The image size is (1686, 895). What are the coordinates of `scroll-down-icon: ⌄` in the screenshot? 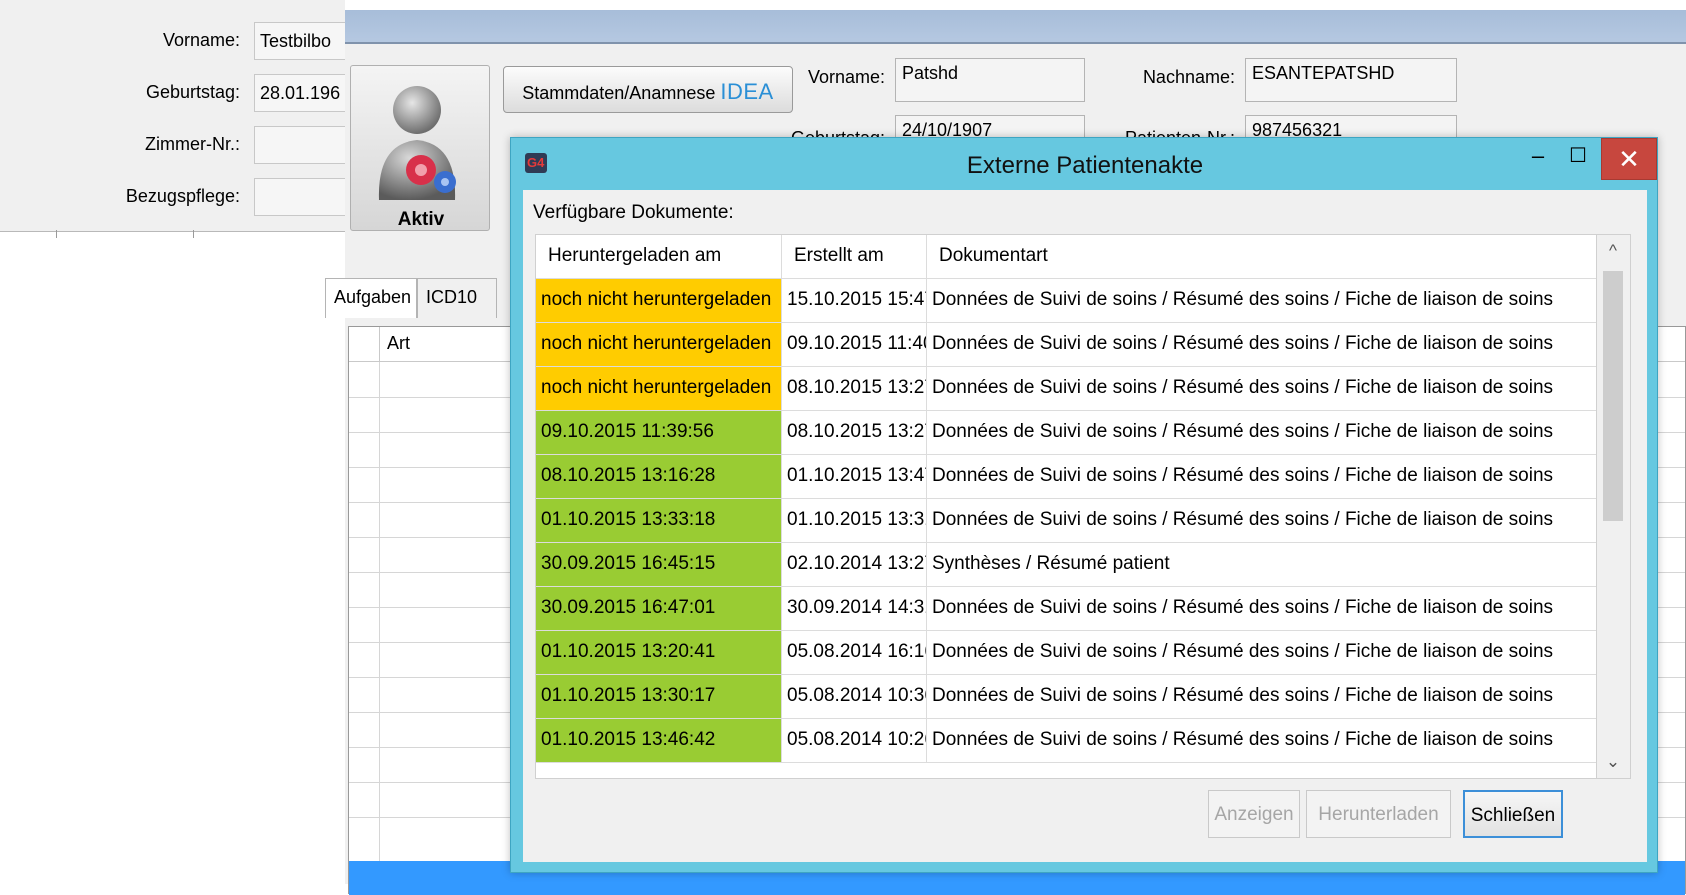 It's located at (1613, 762).